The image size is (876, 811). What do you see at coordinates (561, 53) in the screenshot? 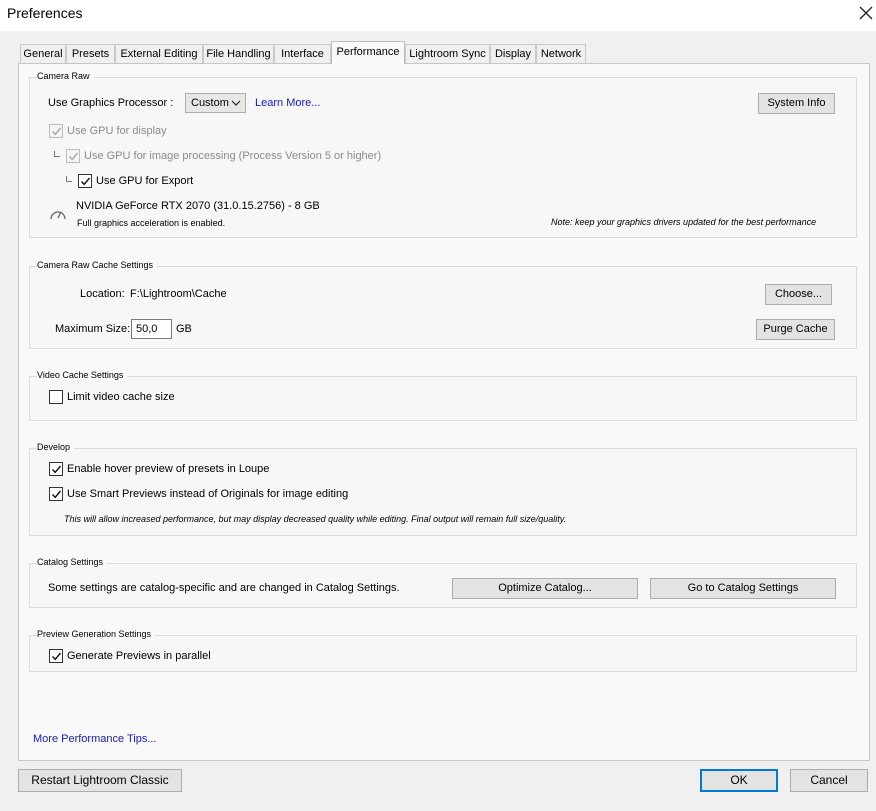
I see `tab-network: Network` at bounding box center [561, 53].